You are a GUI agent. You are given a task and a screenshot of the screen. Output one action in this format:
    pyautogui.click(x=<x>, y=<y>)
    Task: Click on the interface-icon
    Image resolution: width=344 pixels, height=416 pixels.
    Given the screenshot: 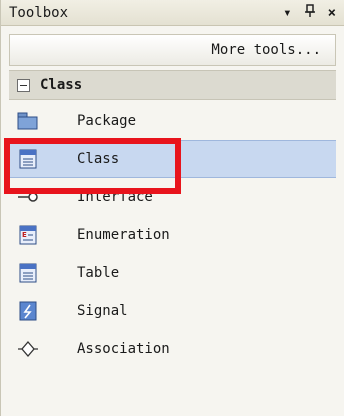 What is the action you would take?
    pyautogui.click(x=28, y=197)
    